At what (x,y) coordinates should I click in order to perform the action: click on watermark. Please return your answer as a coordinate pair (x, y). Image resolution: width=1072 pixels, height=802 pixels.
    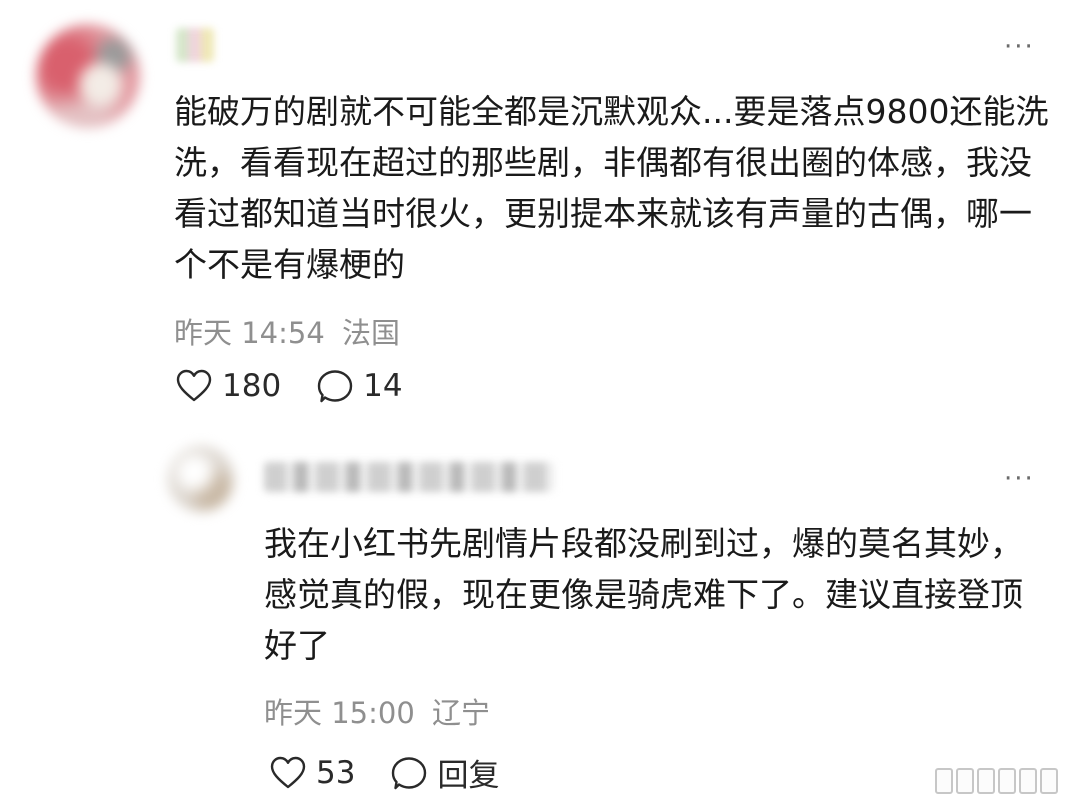
    Looking at the image, I should click on (996, 781).